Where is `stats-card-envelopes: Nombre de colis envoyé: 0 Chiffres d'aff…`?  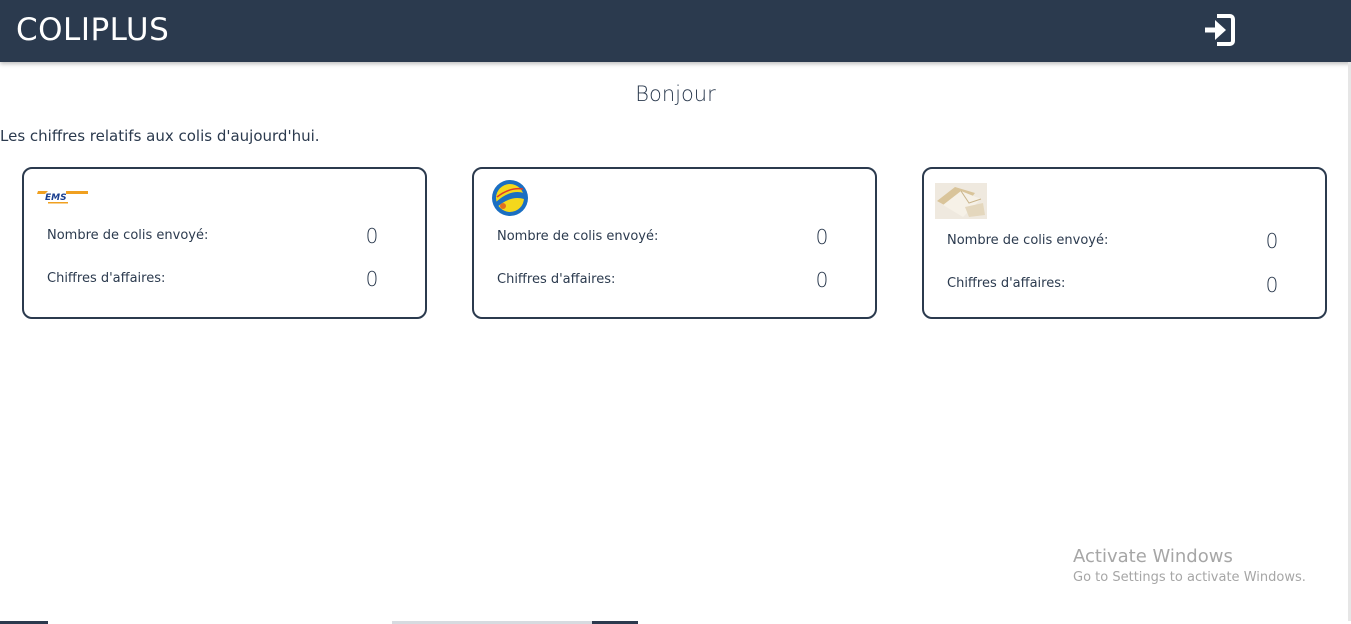 stats-card-envelopes: Nombre de colis envoyé: 0 Chiffres d'aff… is located at coordinates (1124, 243).